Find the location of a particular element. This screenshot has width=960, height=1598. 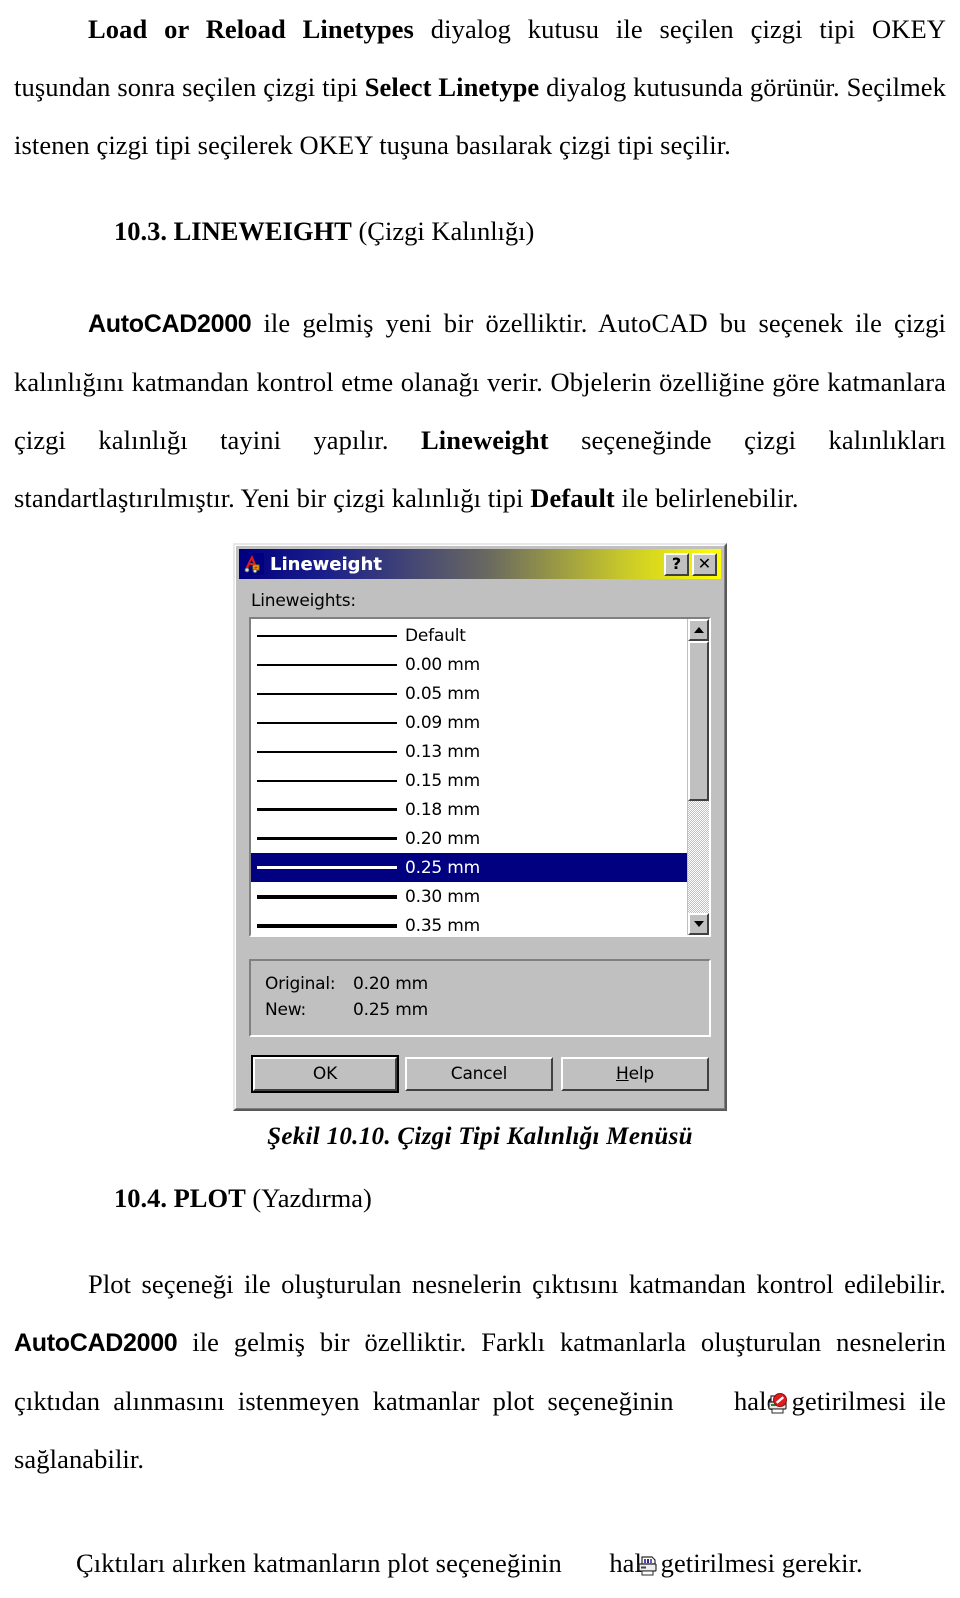

term-default: Default is located at coordinates (572, 498).